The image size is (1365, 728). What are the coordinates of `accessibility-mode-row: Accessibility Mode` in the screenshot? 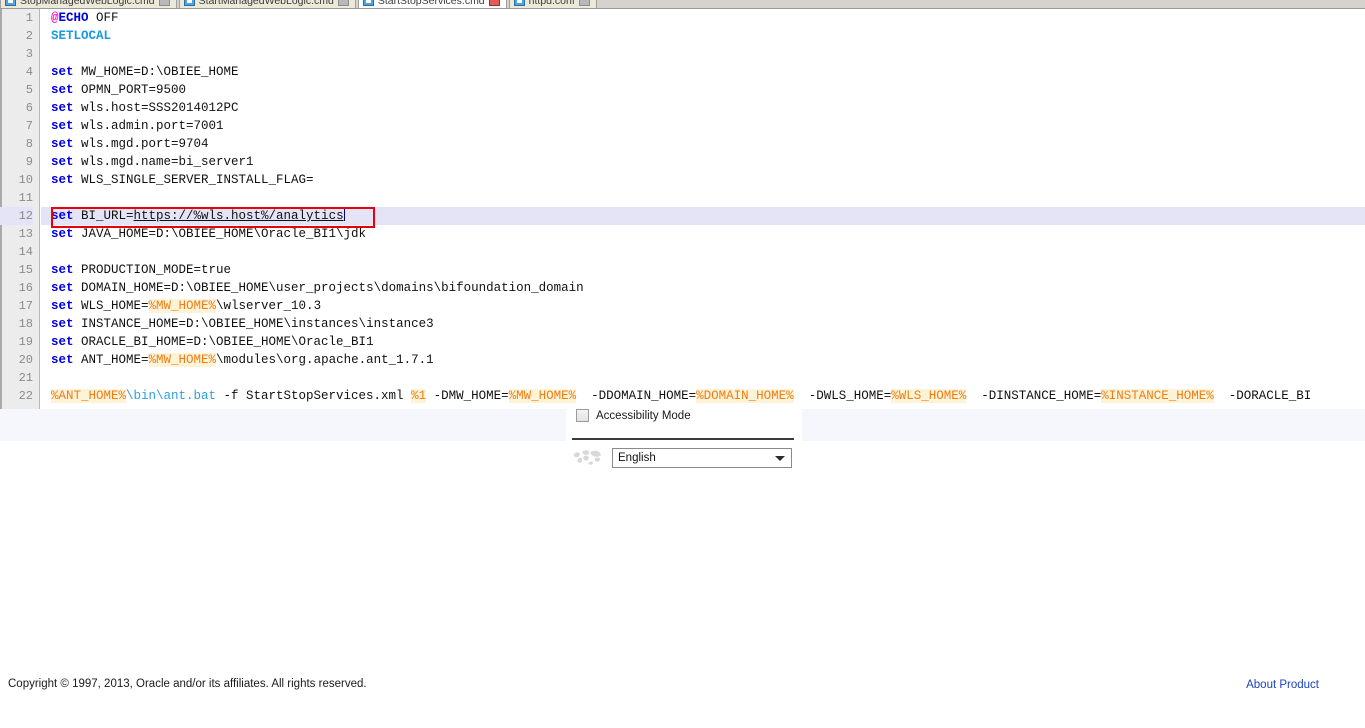 It's located at (633, 415).